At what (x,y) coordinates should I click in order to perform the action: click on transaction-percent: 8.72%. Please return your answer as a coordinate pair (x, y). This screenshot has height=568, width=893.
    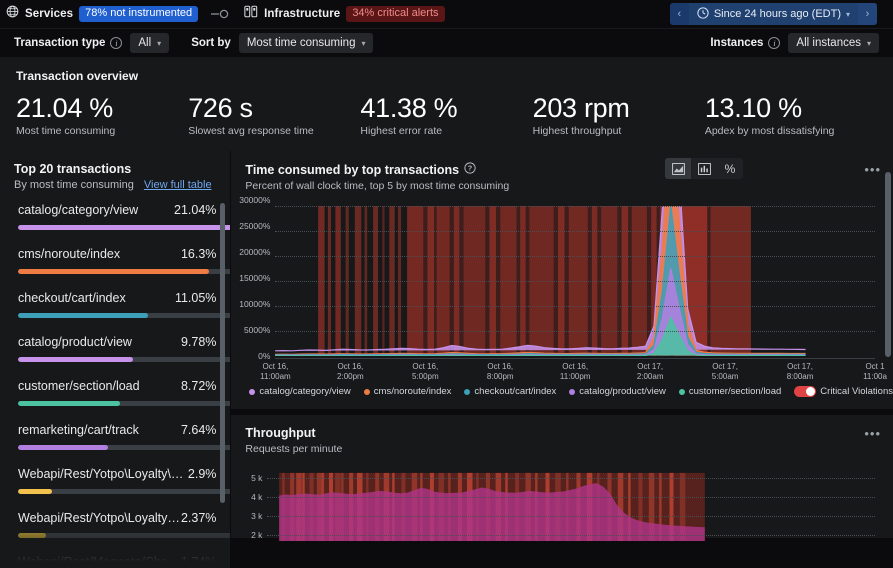
    Looking at the image, I should click on (198, 386).